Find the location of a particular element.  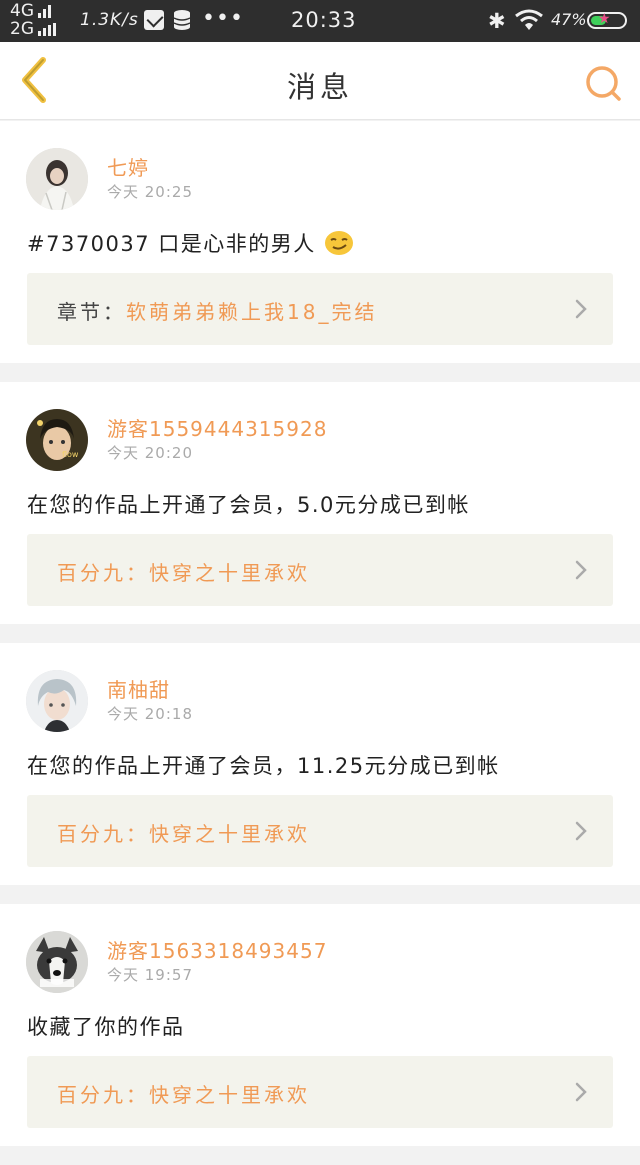

message-time: 今天 19:57 is located at coordinates (150, 975).